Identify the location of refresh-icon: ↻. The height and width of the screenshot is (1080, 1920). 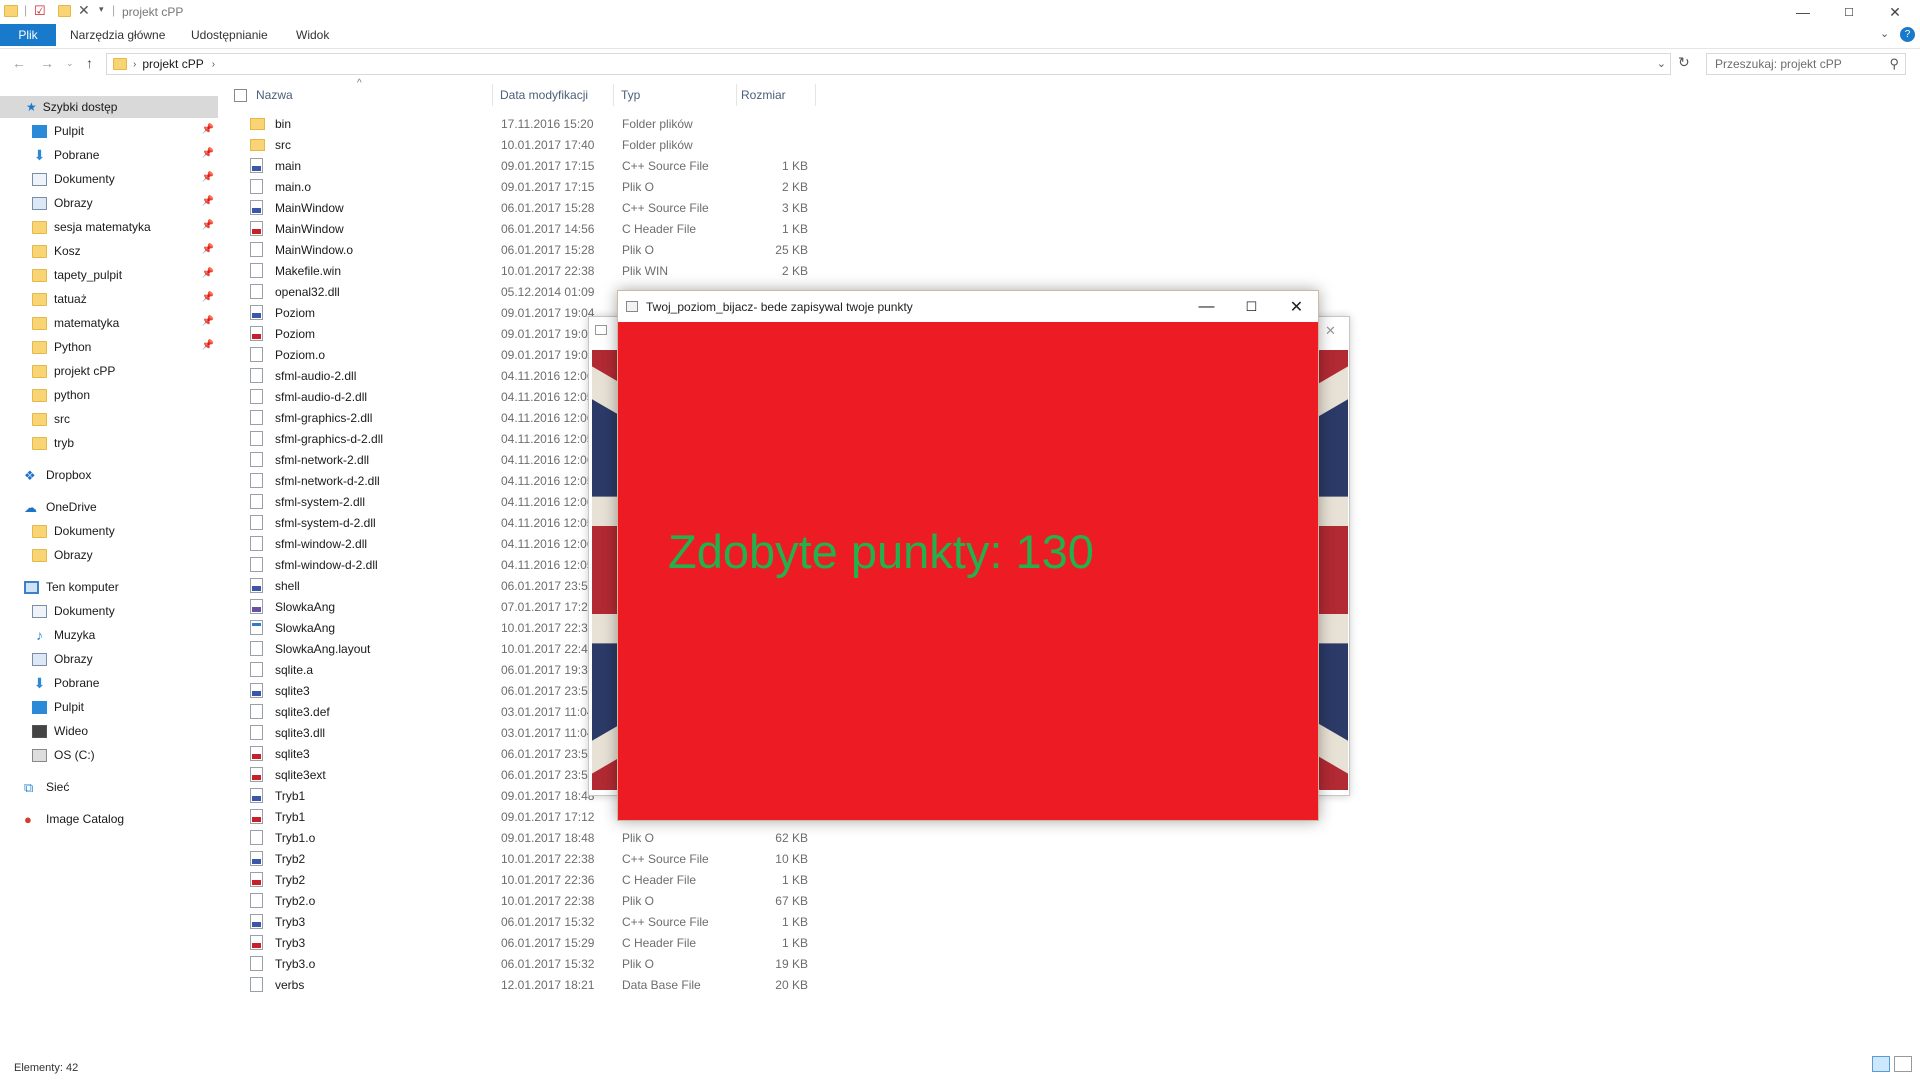
(1684, 62).